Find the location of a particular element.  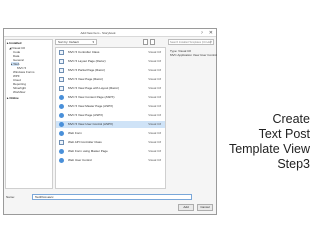

template-name: Web Form is located at coordinates (75, 133).